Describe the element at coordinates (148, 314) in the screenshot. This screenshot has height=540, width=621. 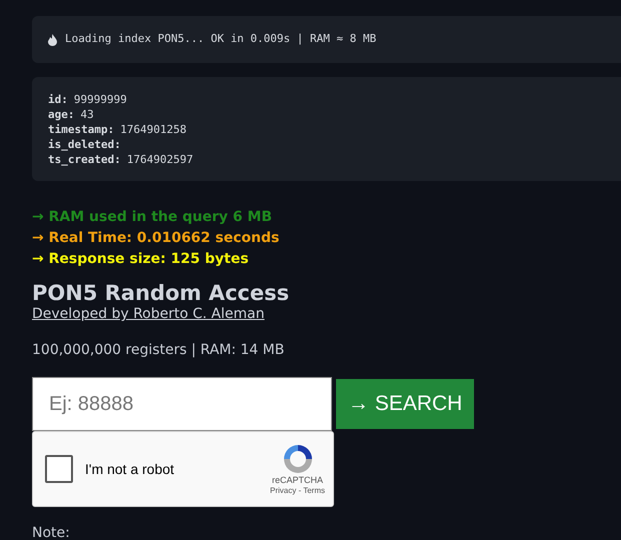
I see `author-link: Developed by Roberto C. Aleman` at that location.